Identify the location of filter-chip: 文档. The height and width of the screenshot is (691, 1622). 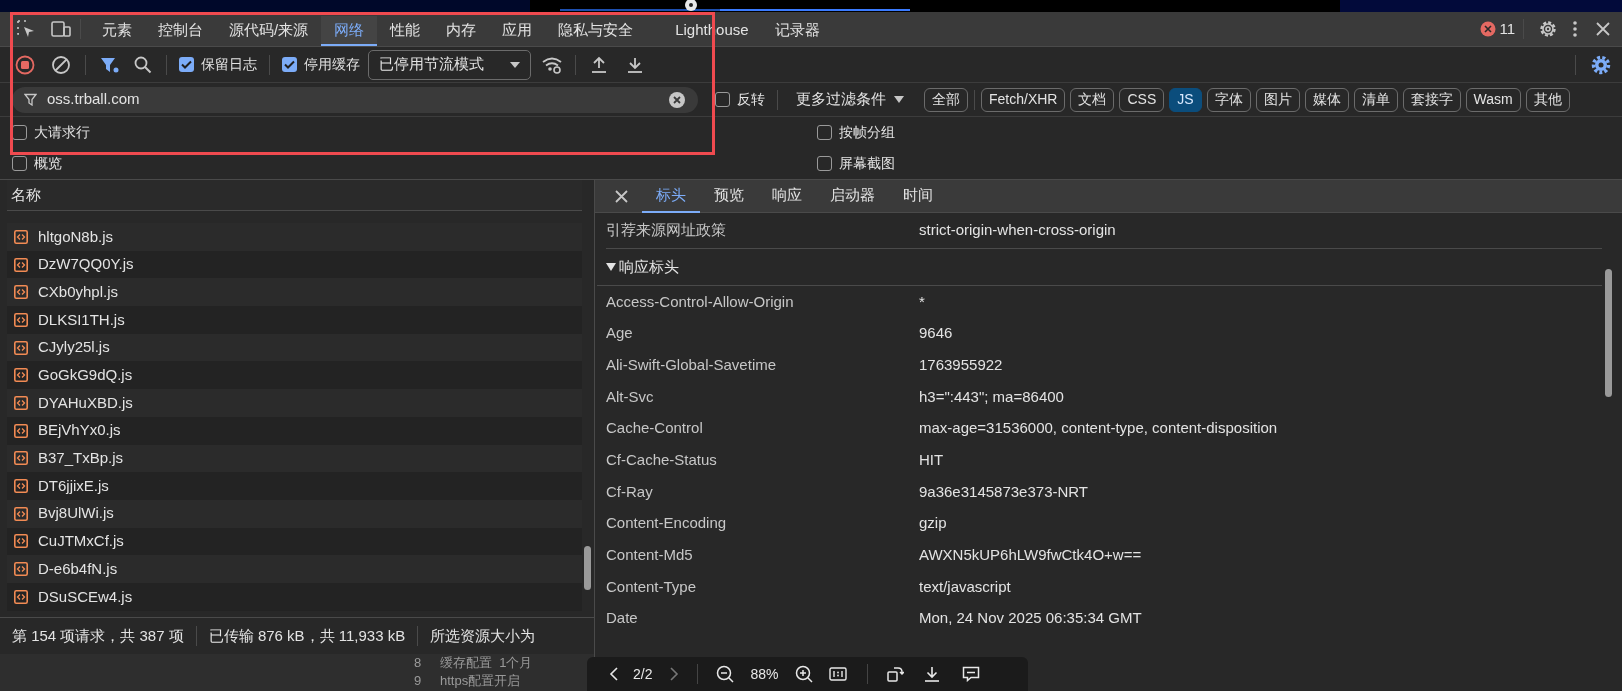
(1092, 99).